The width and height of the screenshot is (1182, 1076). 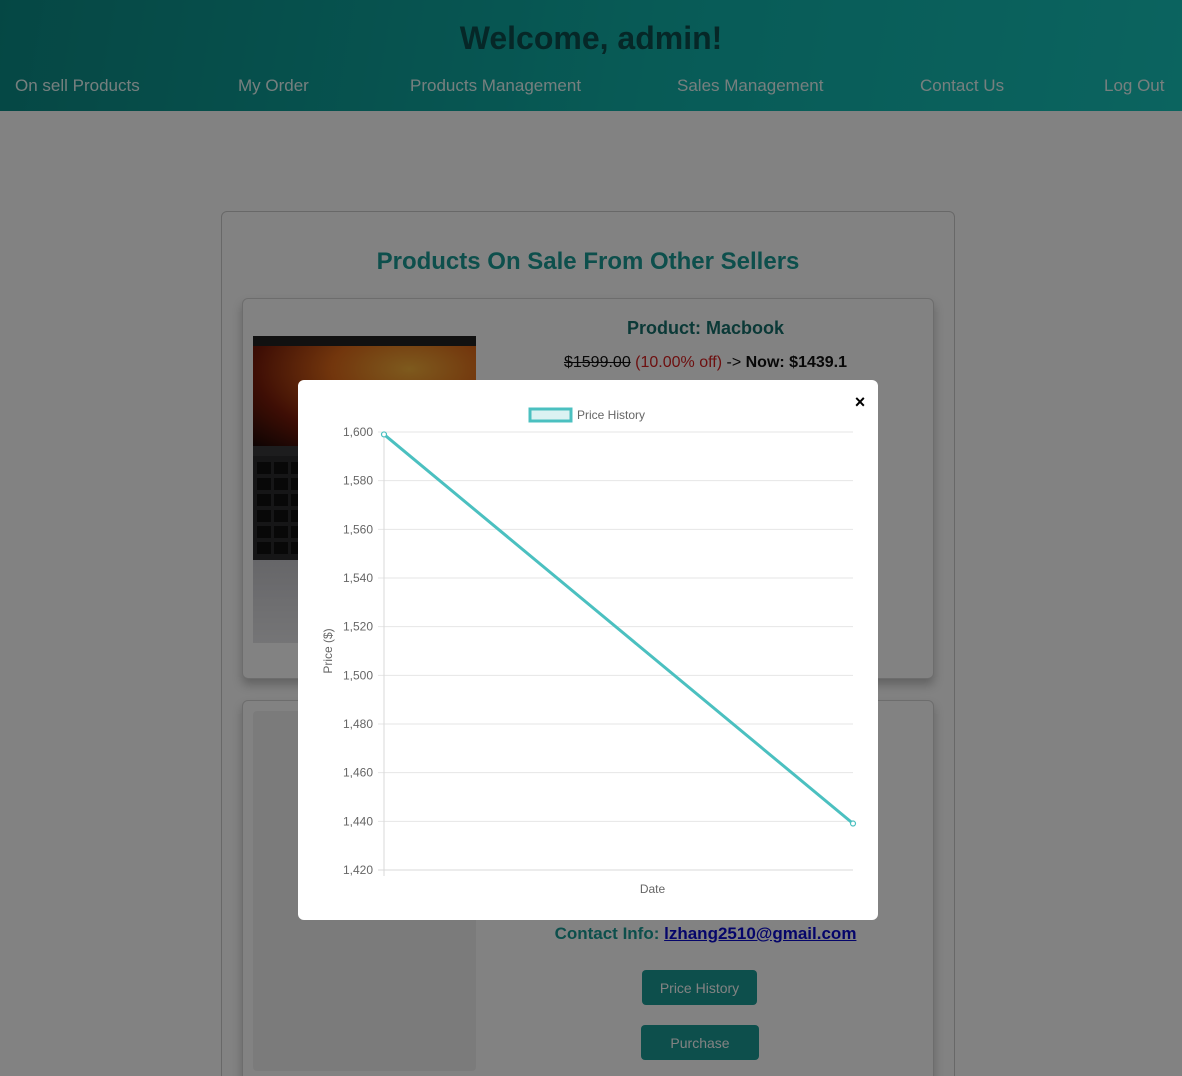 What do you see at coordinates (653, 889) in the screenshot?
I see `x-axis-title: Date` at bounding box center [653, 889].